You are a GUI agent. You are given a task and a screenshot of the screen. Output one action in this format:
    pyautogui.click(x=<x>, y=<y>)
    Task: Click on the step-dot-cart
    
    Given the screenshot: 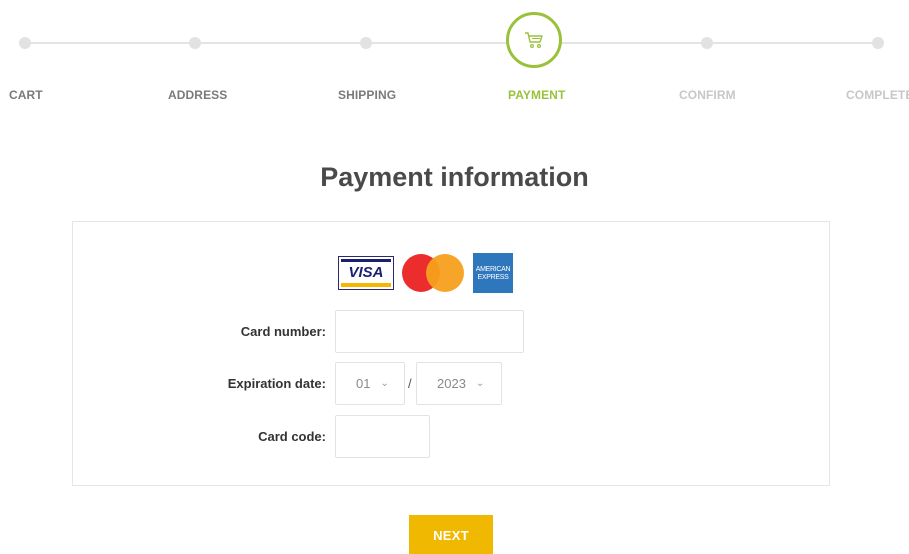 What is the action you would take?
    pyautogui.click(x=25, y=43)
    